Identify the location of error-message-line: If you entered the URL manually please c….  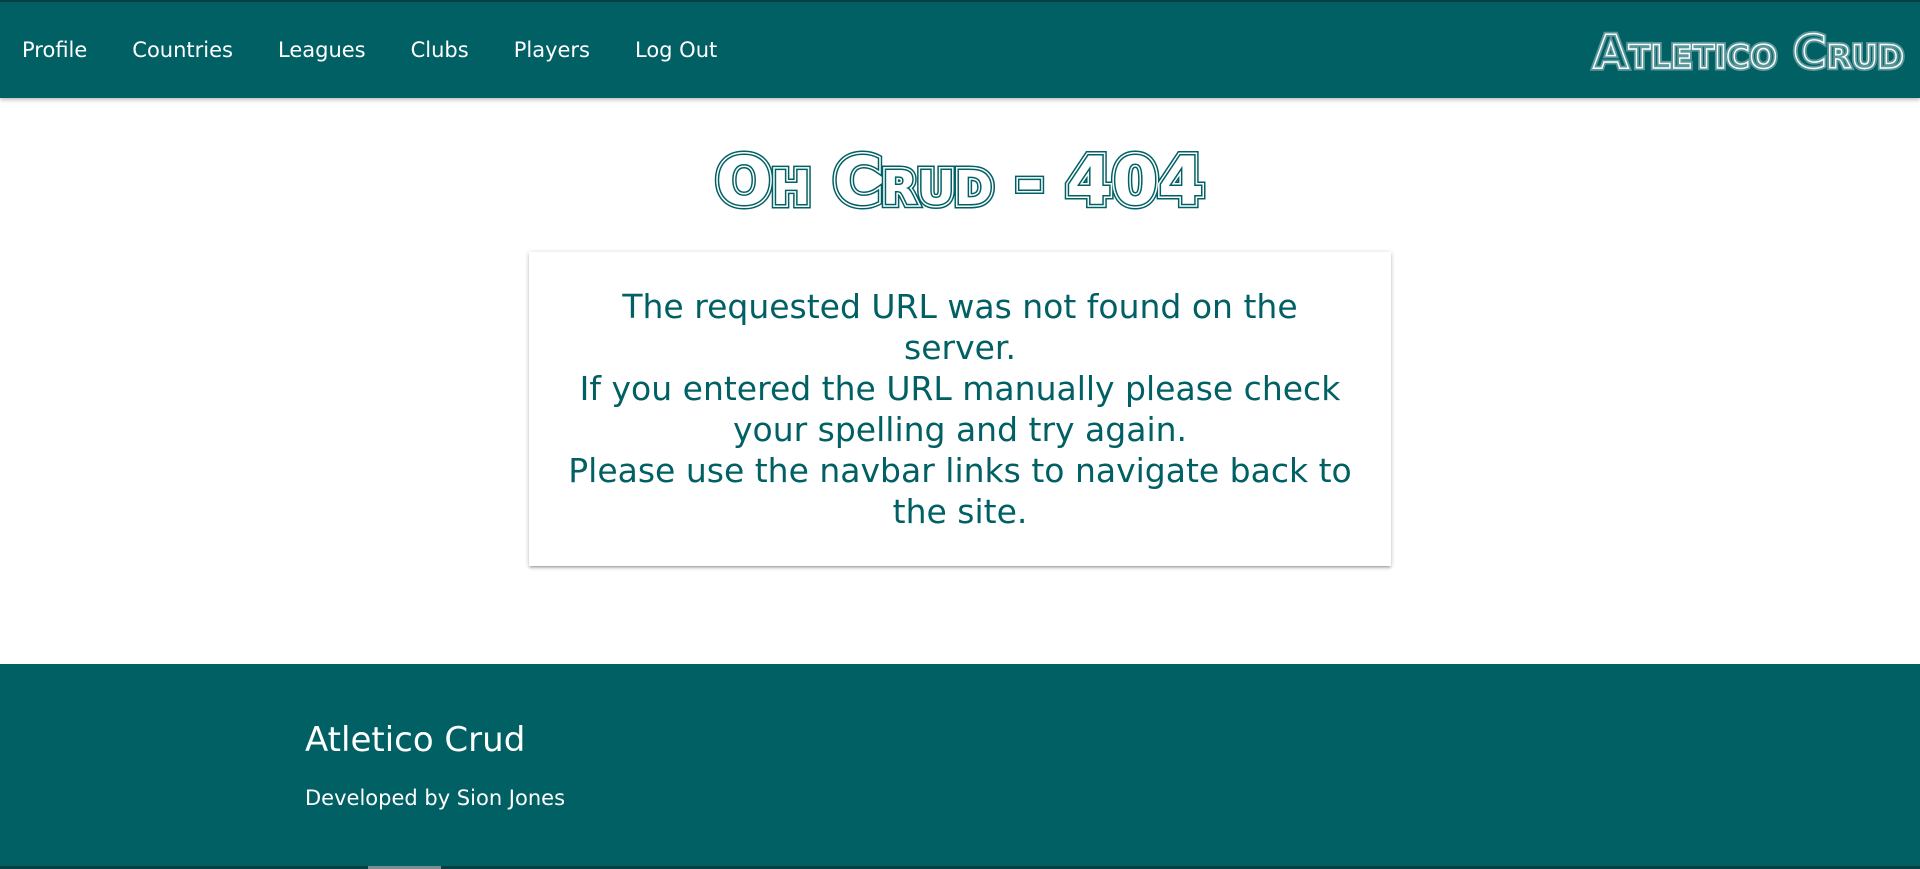
(960, 388).